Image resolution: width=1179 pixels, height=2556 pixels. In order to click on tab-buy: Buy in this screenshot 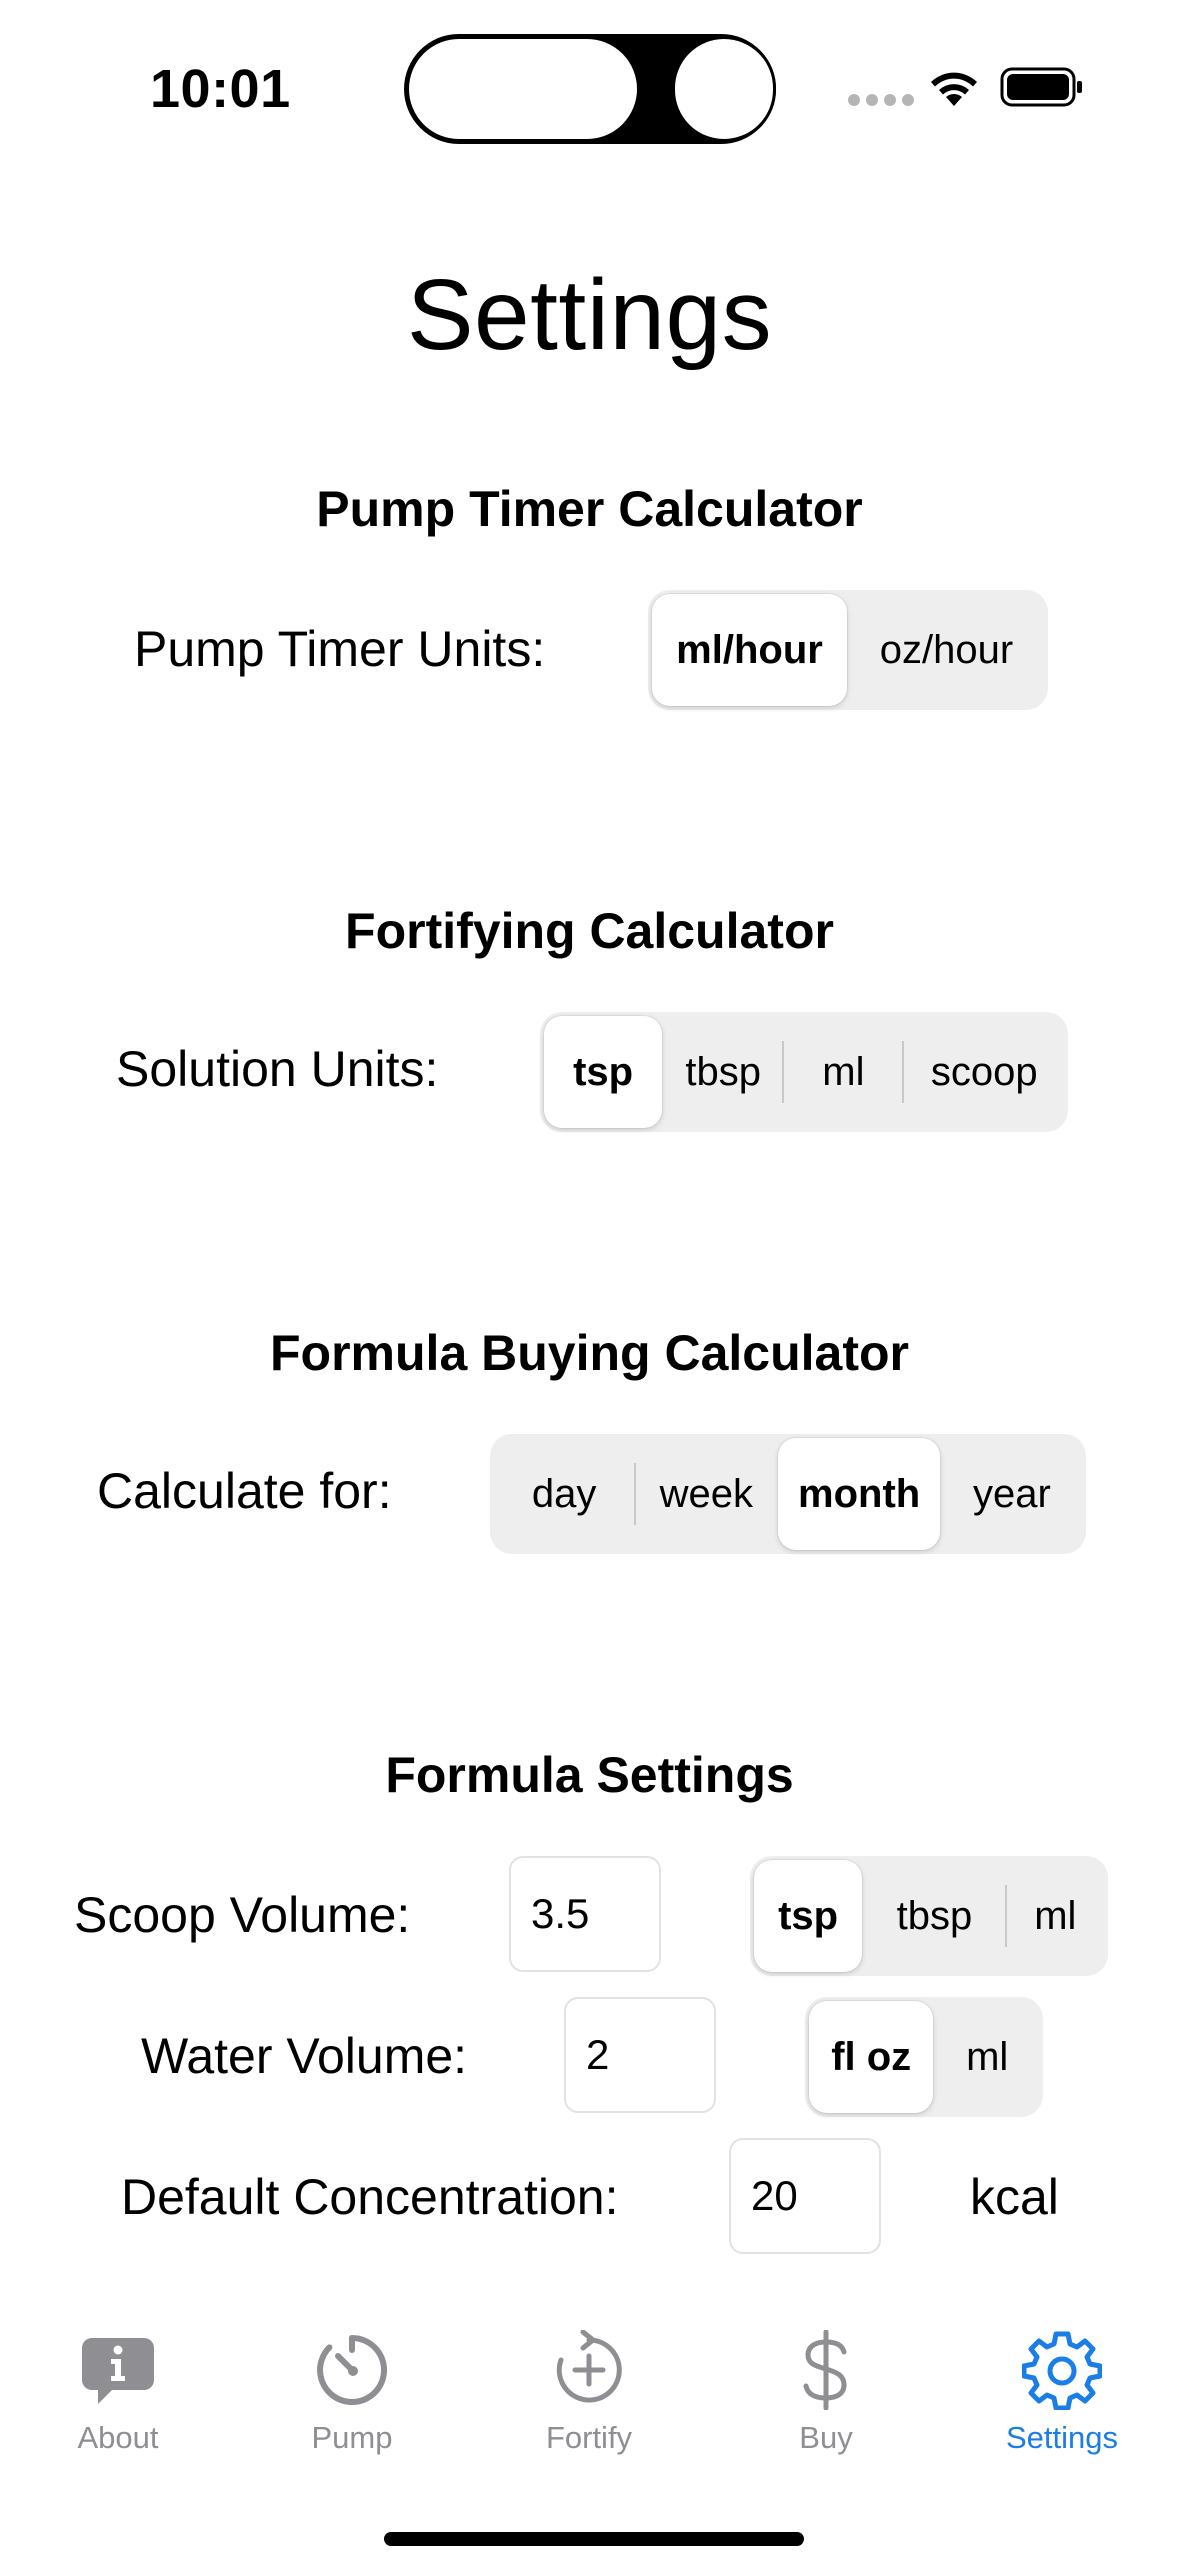, I will do `click(826, 2393)`.